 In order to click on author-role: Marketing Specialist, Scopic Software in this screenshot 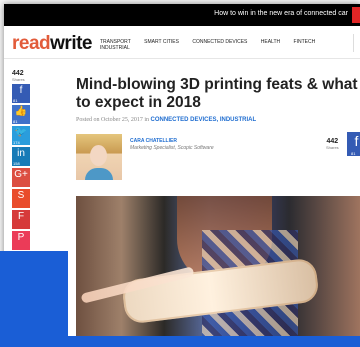, I will do `click(172, 148)`.